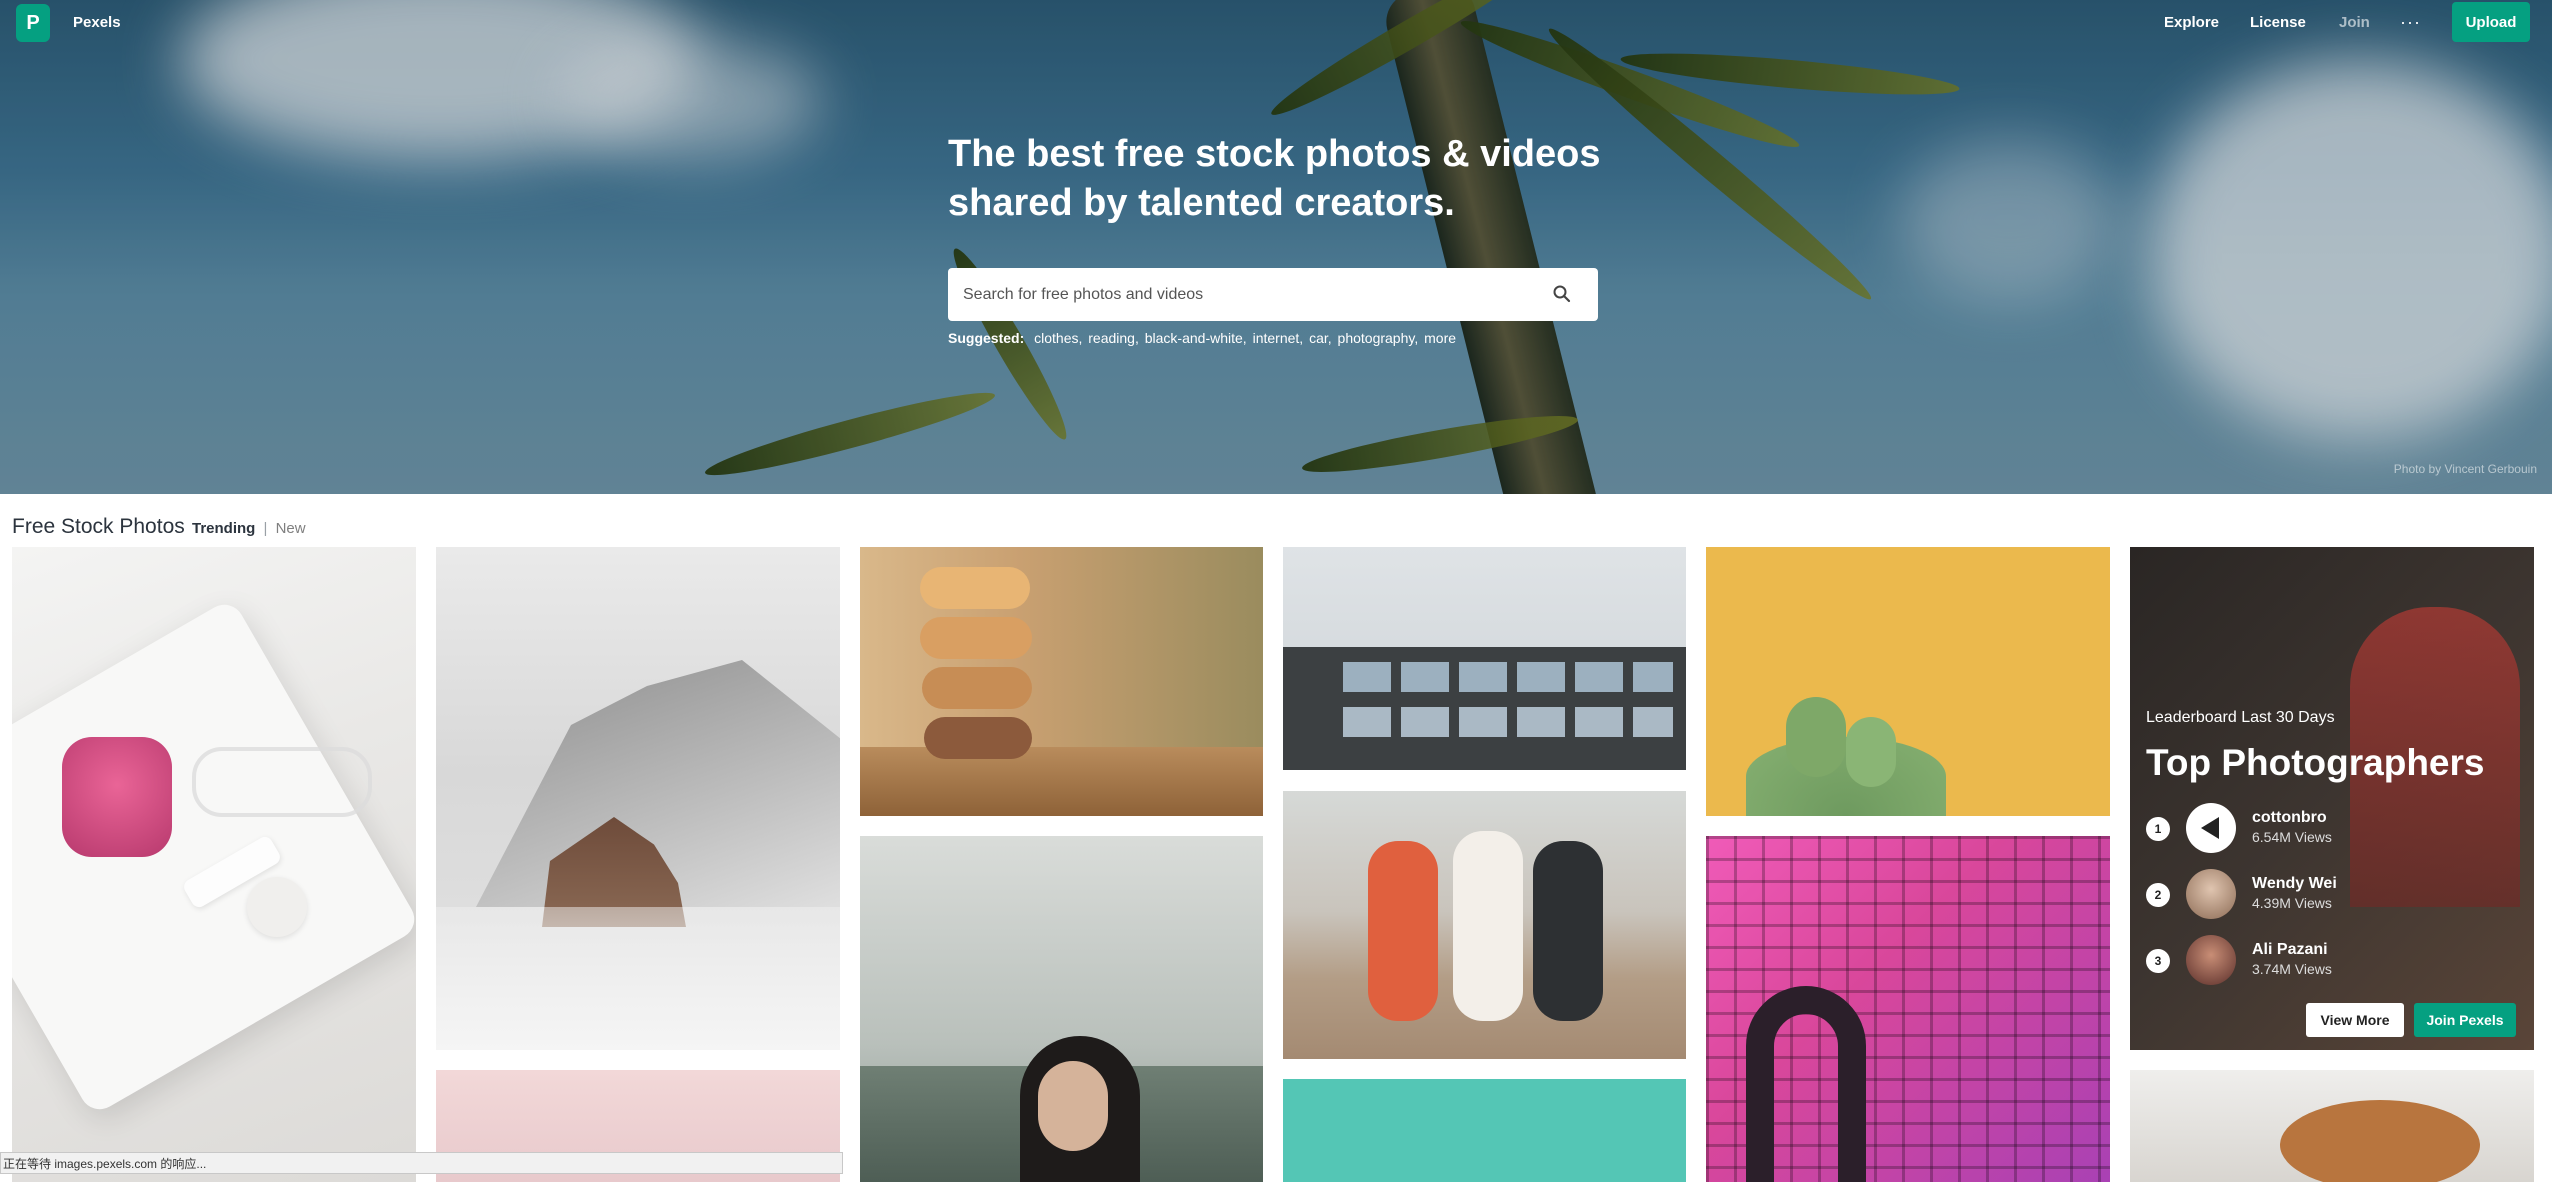 This screenshot has height=1182, width=2552. I want to click on photographer-views: 3.74M Views, so click(2292, 969).